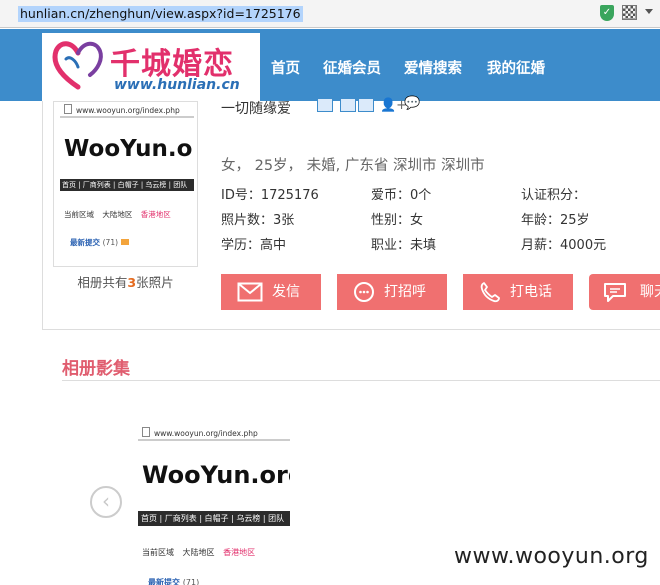 Image resolution: width=660 pixels, height=585 pixels. I want to click on chat-bubble-icon: 💬, so click(412, 103).